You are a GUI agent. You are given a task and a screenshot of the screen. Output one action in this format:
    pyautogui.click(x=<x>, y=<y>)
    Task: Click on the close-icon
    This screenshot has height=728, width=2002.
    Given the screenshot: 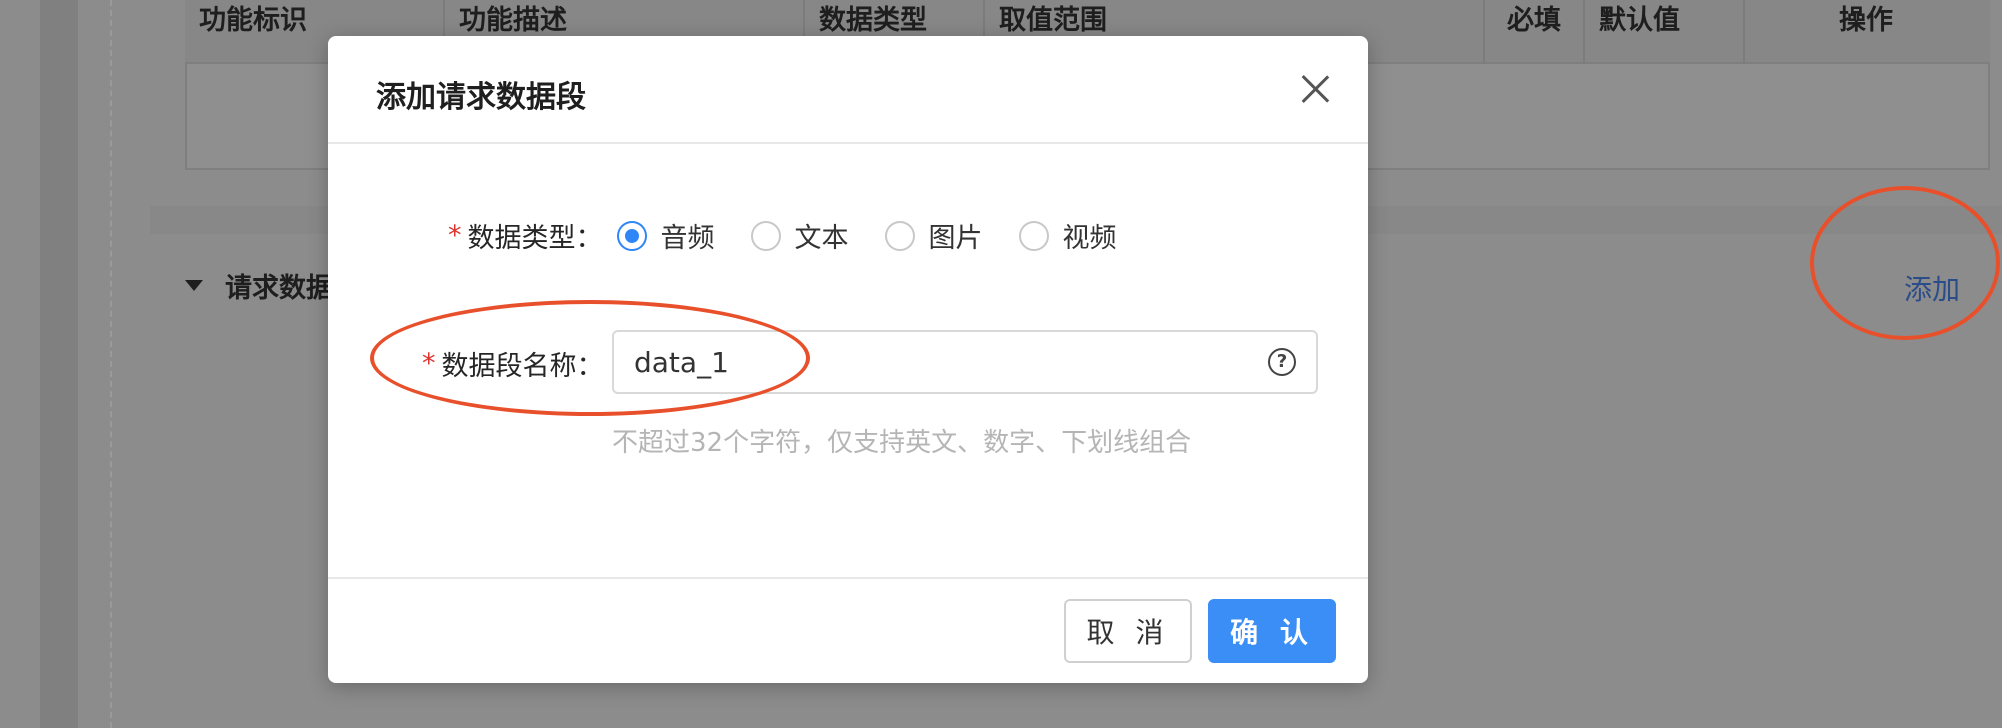 What is the action you would take?
    pyautogui.click(x=1315, y=89)
    